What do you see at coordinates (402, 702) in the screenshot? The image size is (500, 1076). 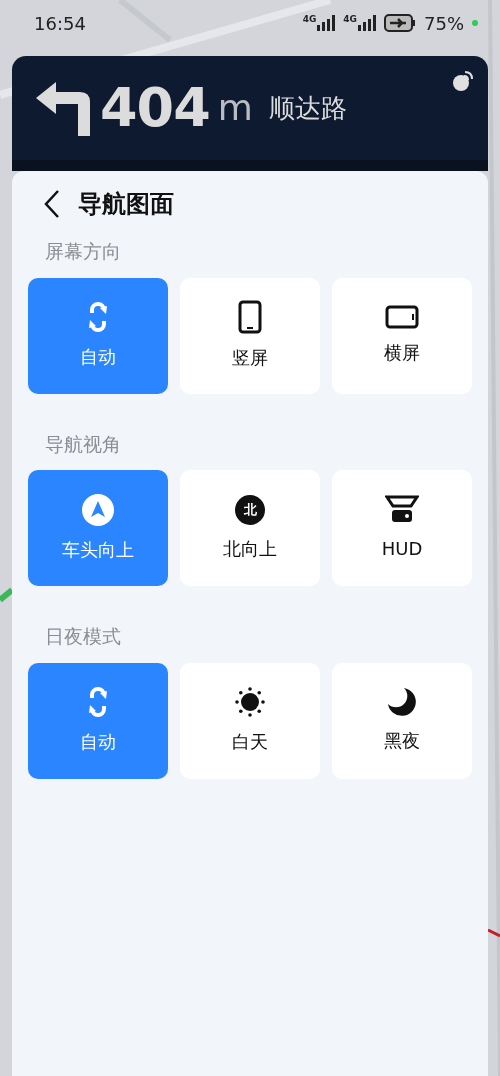 I see `moon-icon` at bounding box center [402, 702].